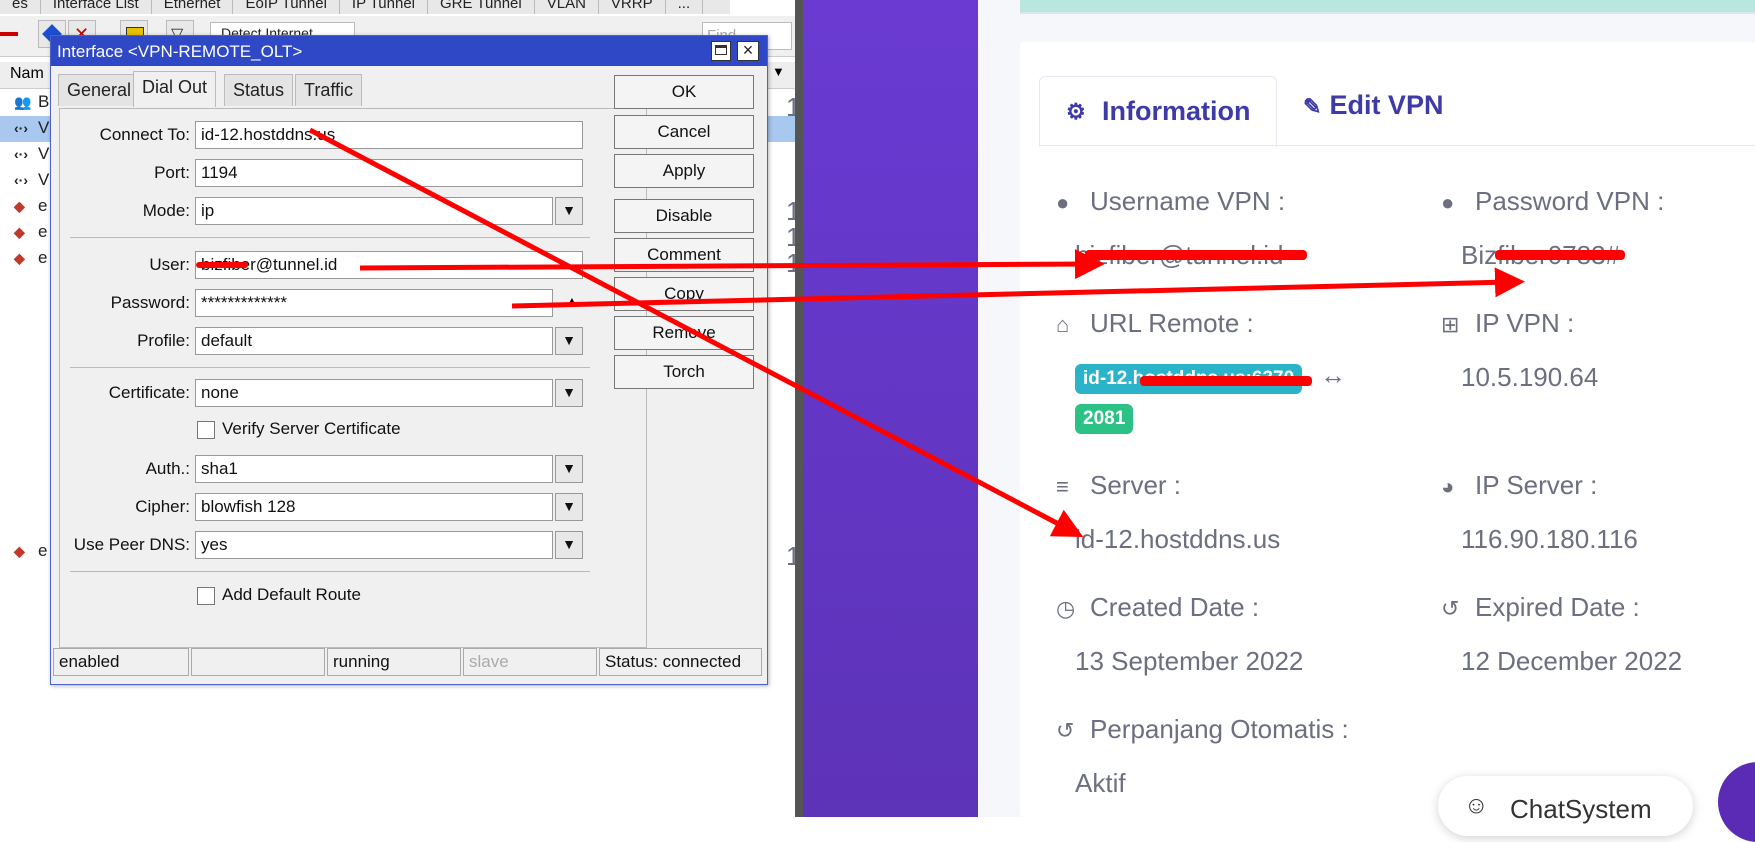  What do you see at coordinates (732, 264) in the screenshot?
I see `arrow-user` at bounding box center [732, 264].